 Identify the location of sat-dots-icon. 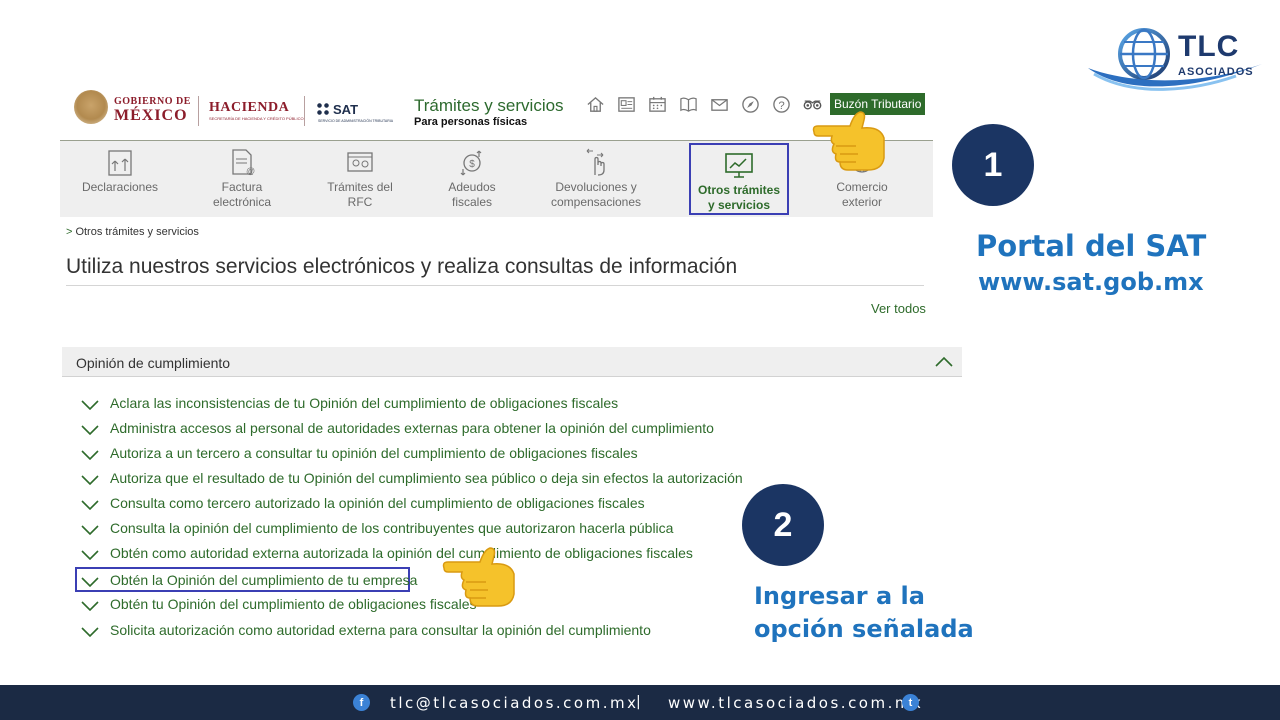
(323, 109).